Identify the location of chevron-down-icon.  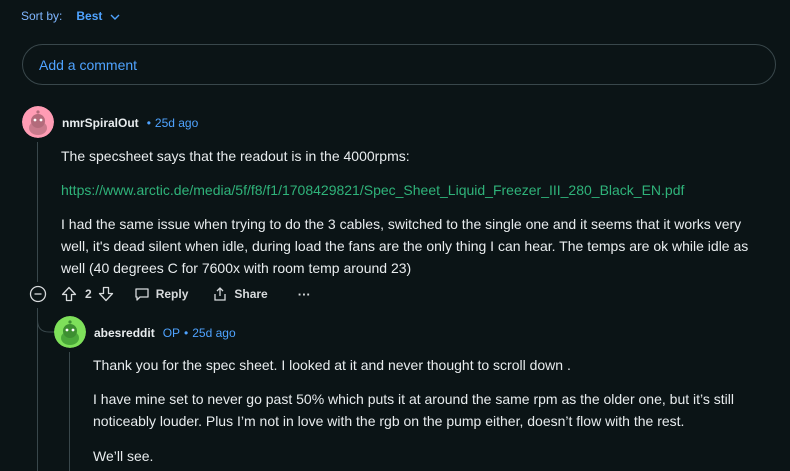
(115, 16).